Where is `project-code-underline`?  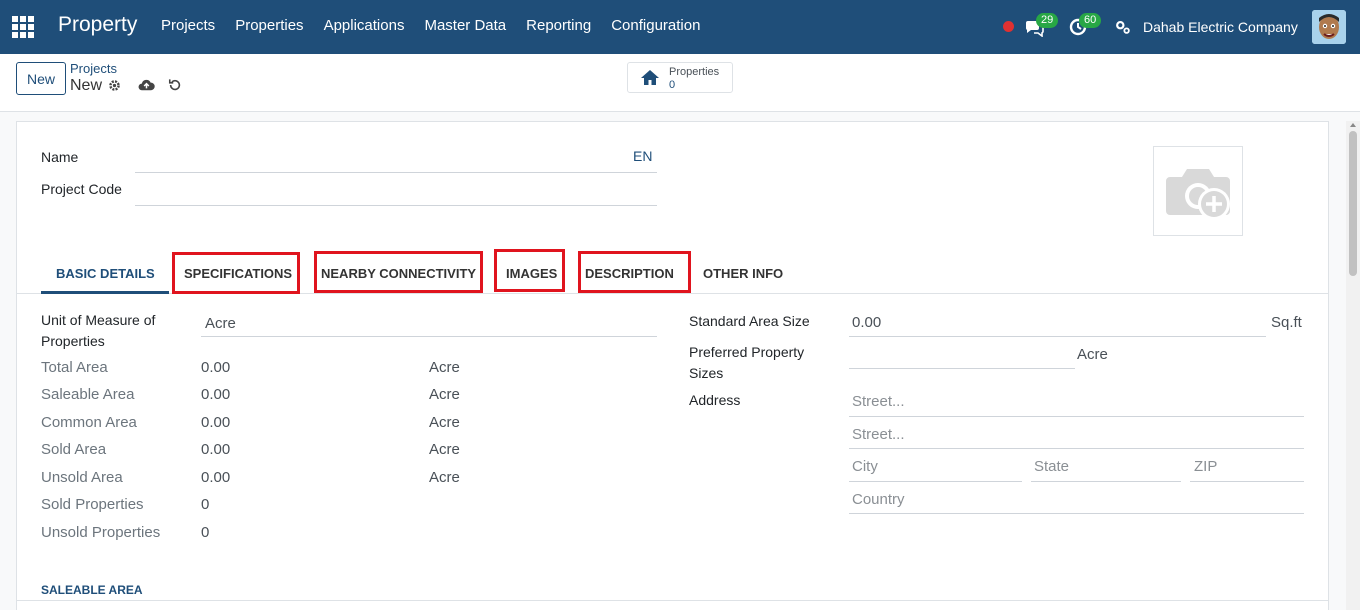 project-code-underline is located at coordinates (396, 205).